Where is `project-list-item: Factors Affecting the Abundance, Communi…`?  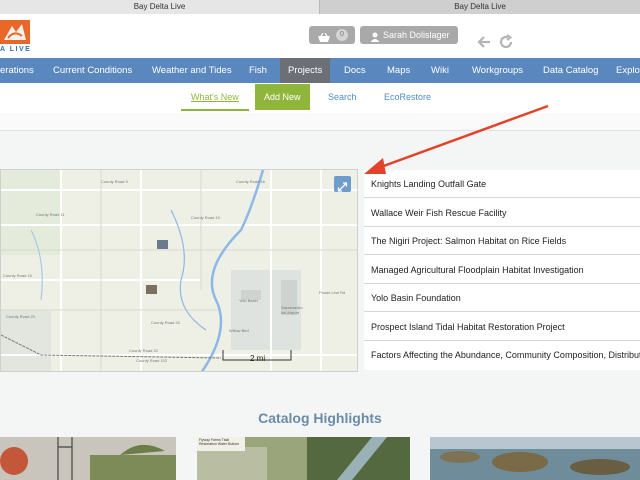
project-list-item: Factors Affecting the Abundance, Communi… is located at coordinates (502, 355).